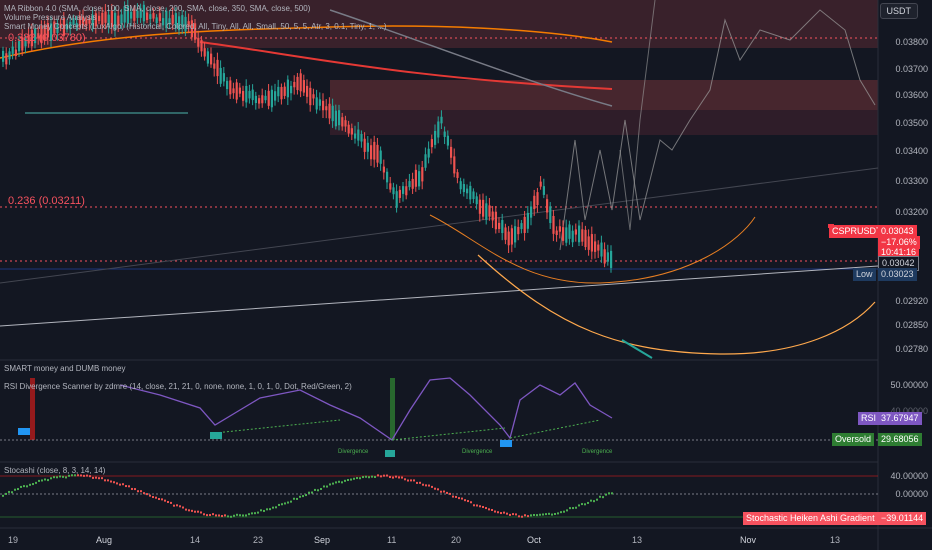 The height and width of the screenshot is (550, 932). I want to click on time-label: Nov, so click(748, 540).